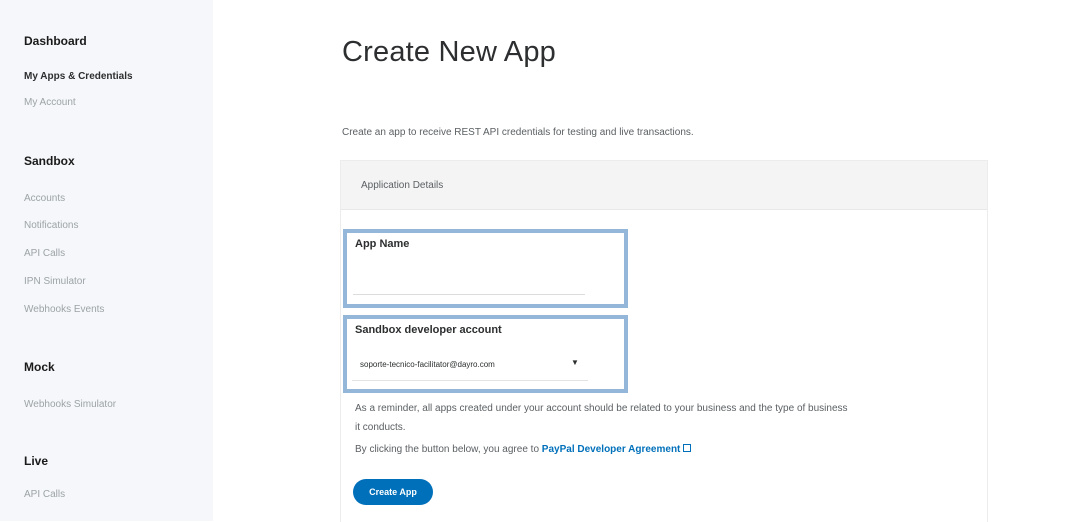 This screenshot has height=522, width=1066. Describe the element at coordinates (402, 185) in the screenshot. I see `panel-header-label: Application Details` at that location.